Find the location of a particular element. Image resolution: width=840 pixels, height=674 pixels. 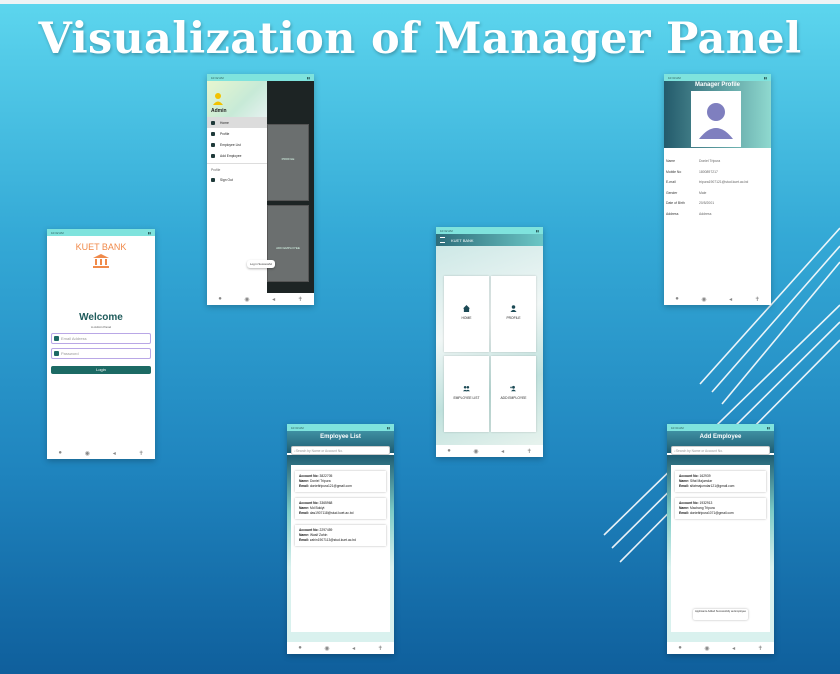

top-border is located at coordinates (420, 2).